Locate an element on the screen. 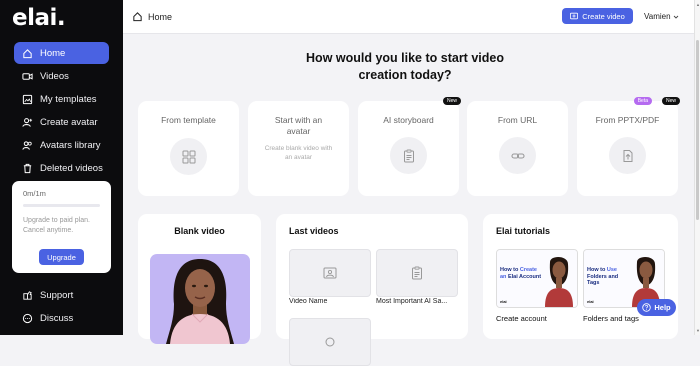  option-title: Start with an avatar is located at coordinates (298, 125).